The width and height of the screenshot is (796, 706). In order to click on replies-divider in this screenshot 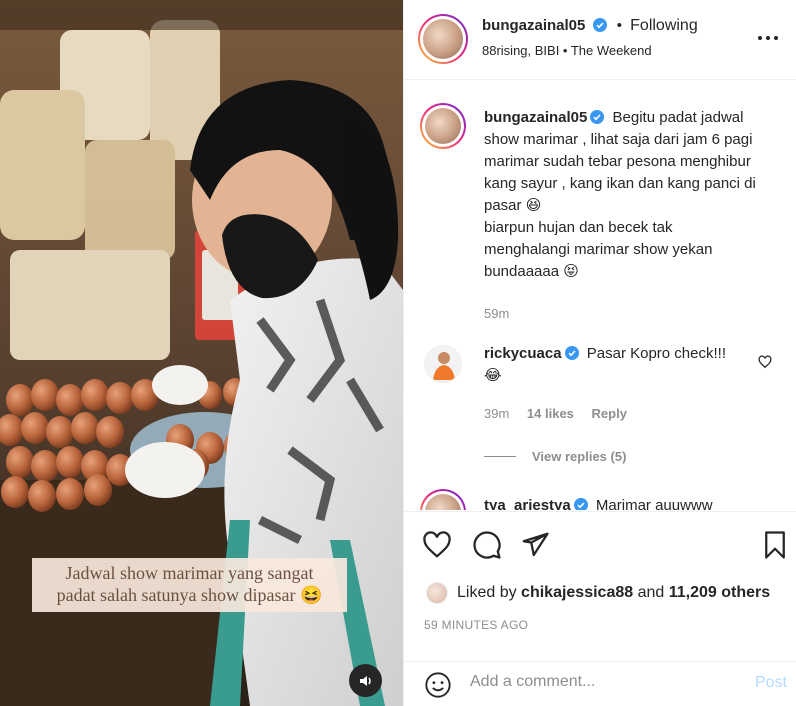, I will do `click(500, 456)`.